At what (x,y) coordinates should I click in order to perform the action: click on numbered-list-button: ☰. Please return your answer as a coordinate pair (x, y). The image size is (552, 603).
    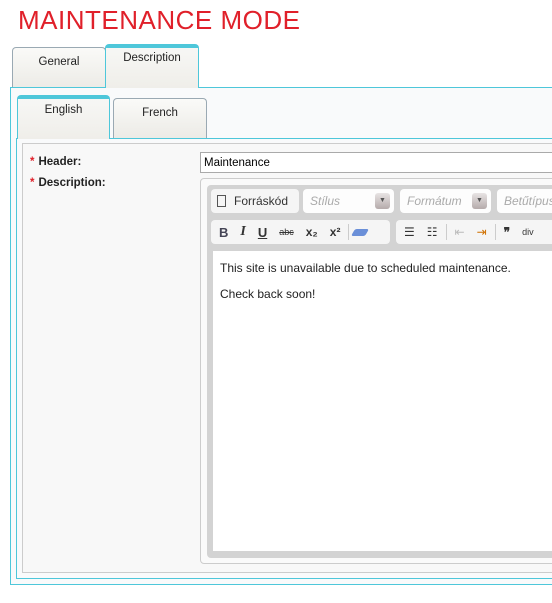
    Looking at the image, I should click on (409, 232).